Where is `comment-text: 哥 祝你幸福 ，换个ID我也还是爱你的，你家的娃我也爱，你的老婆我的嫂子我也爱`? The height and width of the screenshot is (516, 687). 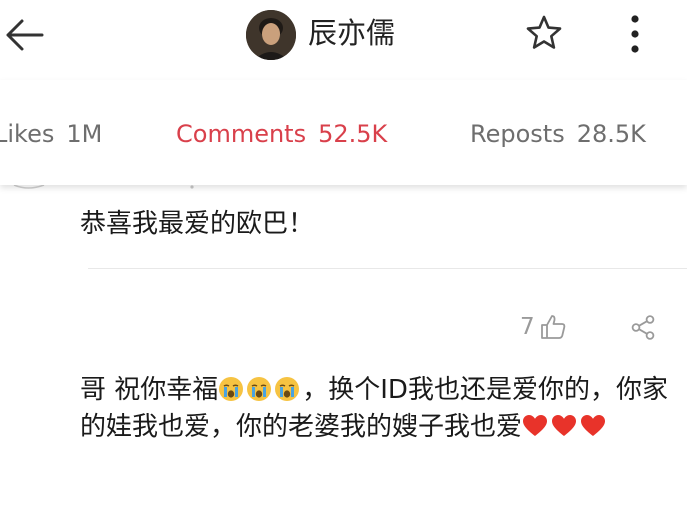
comment-text: 哥 祝你幸福 ，换个ID我也还是爱你的，你家的娃我也爱，你的老婆我的嫂子我也爱 is located at coordinates (380, 408).